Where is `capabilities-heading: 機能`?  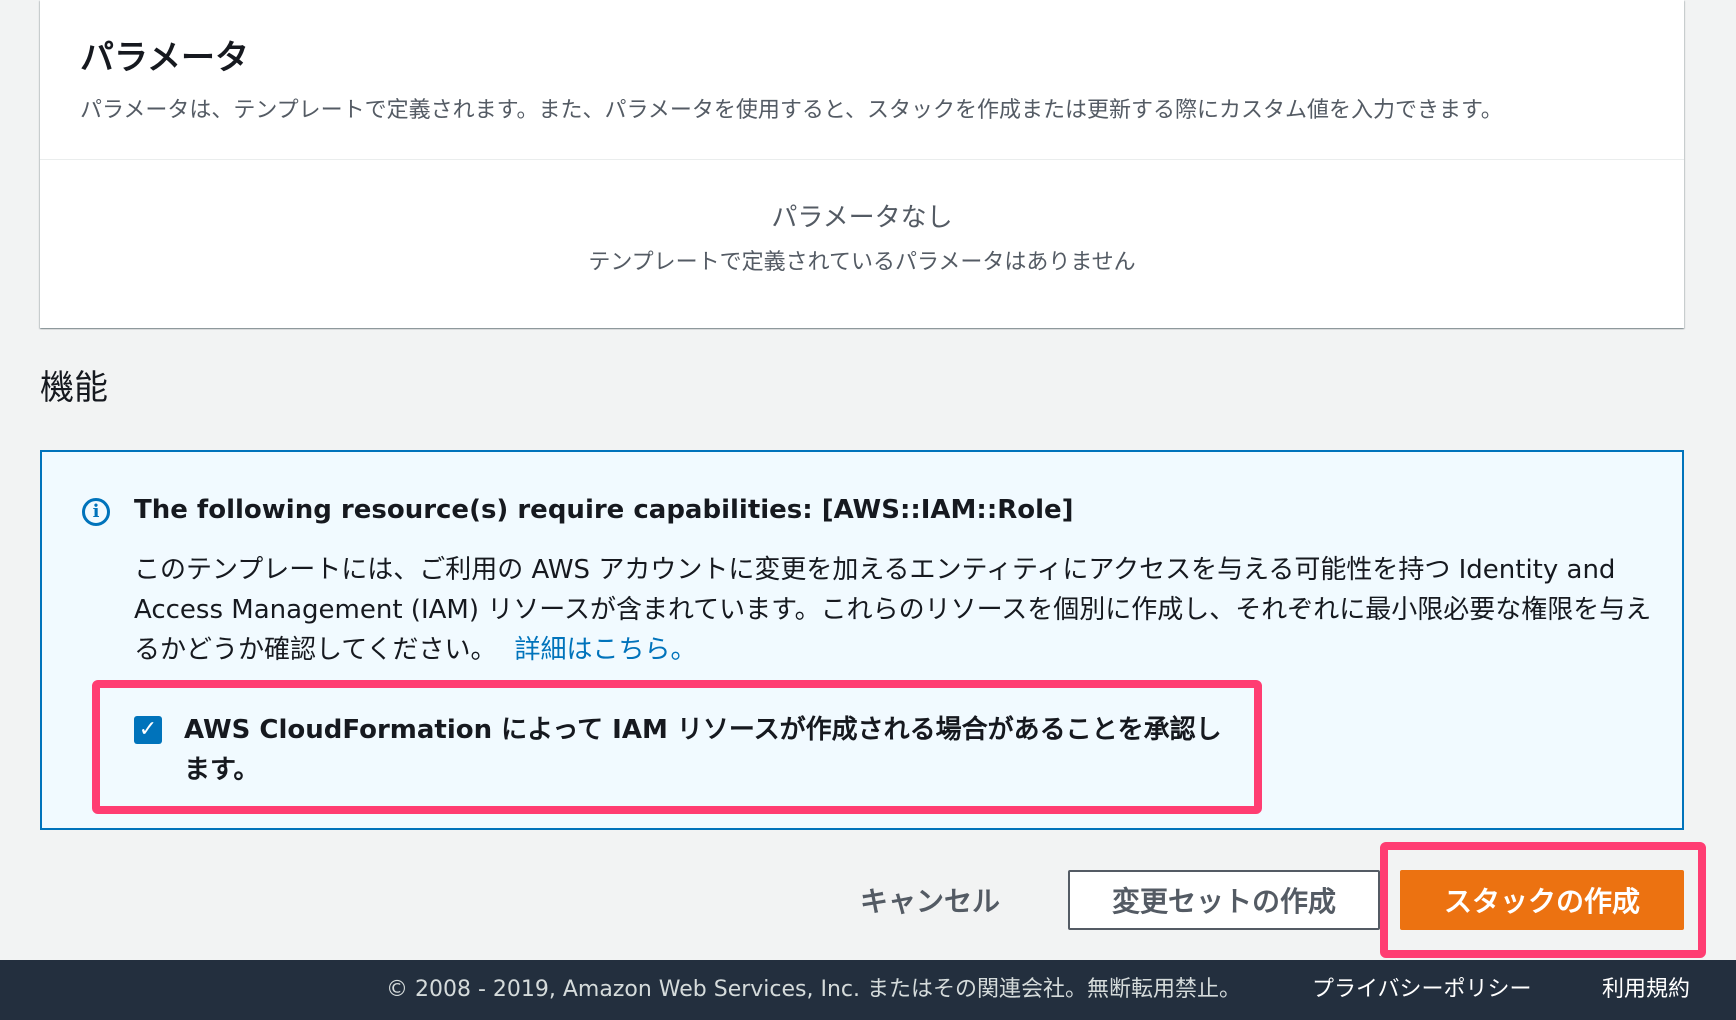 capabilities-heading: 機能 is located at coordinates (74, 388).